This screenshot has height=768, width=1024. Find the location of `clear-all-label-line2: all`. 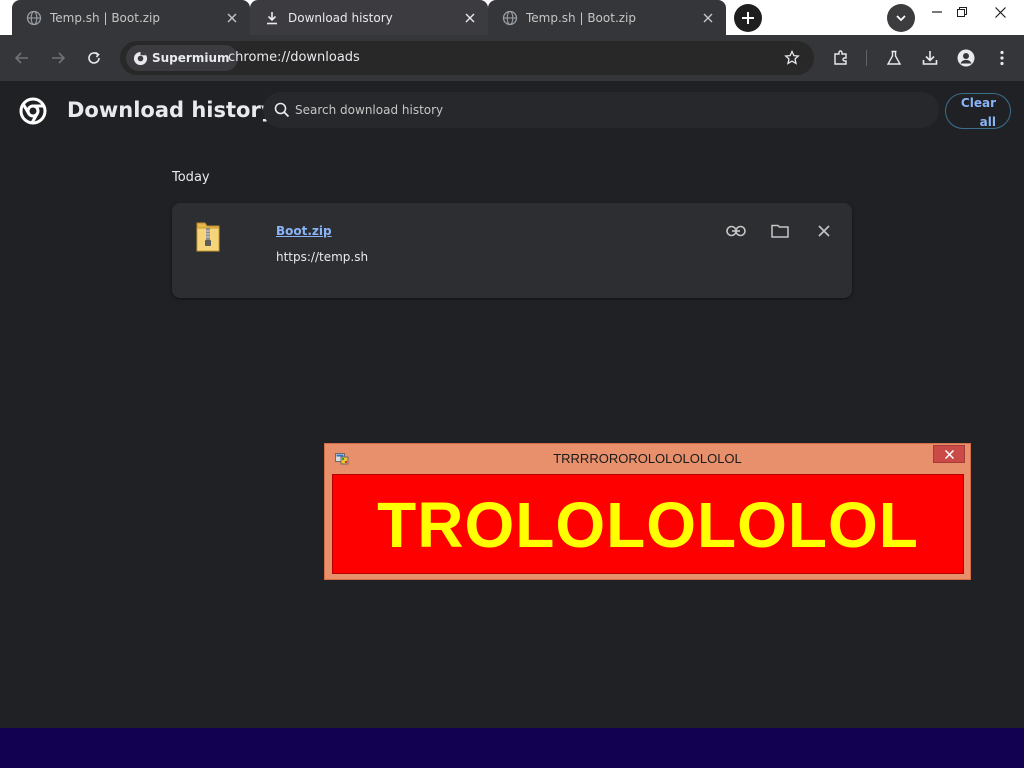

clear-all-label-line2: all is located at coordinates (987, 122).